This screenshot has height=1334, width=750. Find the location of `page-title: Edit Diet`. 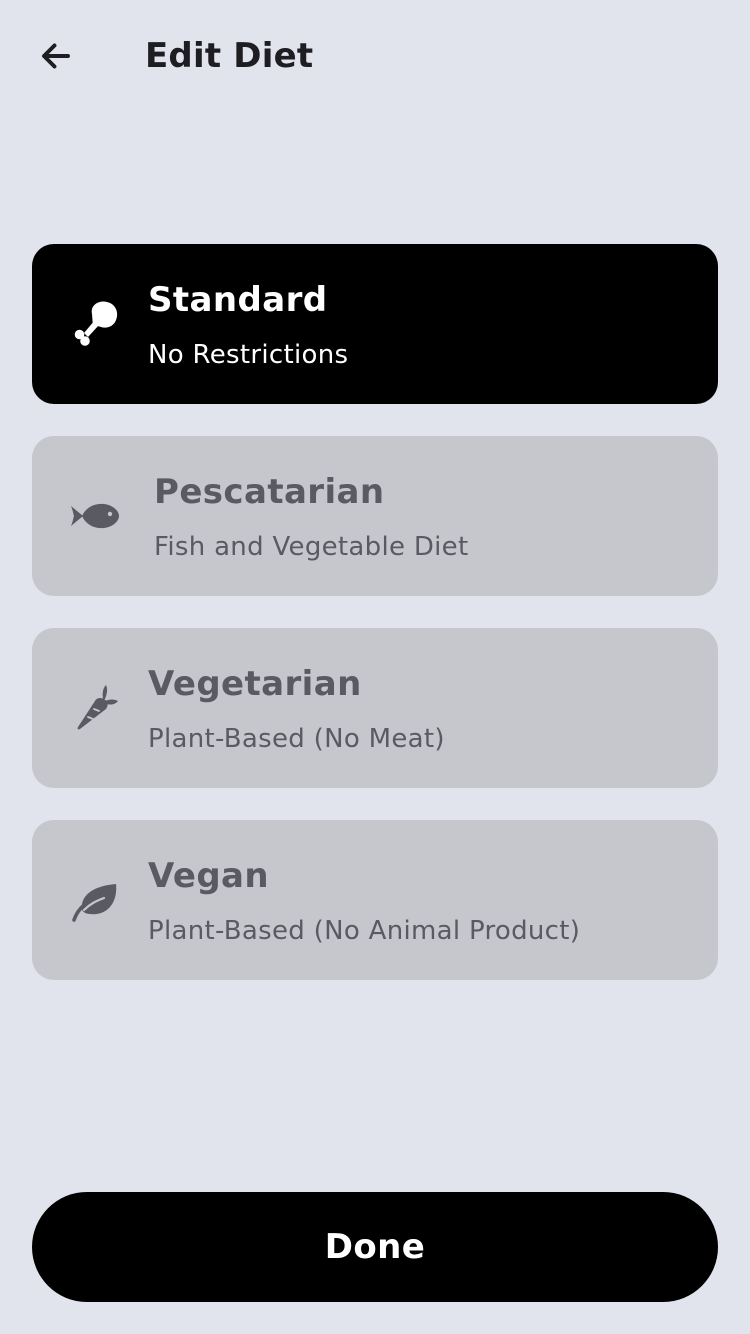

page-title: Edit Diet is located at coordinates (229, 56).